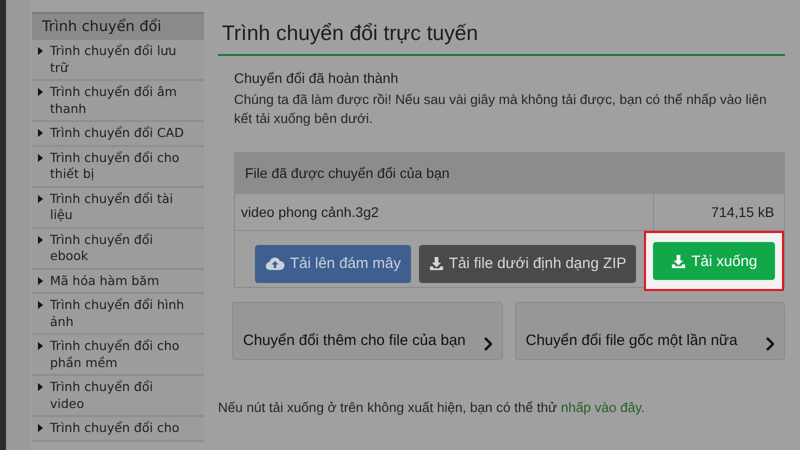  Describe the element at coordinates (432, 407) in the screenshot. I see `footer-text: Nếu nút tải xuống ở trên không xuất hiện, bạn có thể thử nhấp vào đây.` at that location.